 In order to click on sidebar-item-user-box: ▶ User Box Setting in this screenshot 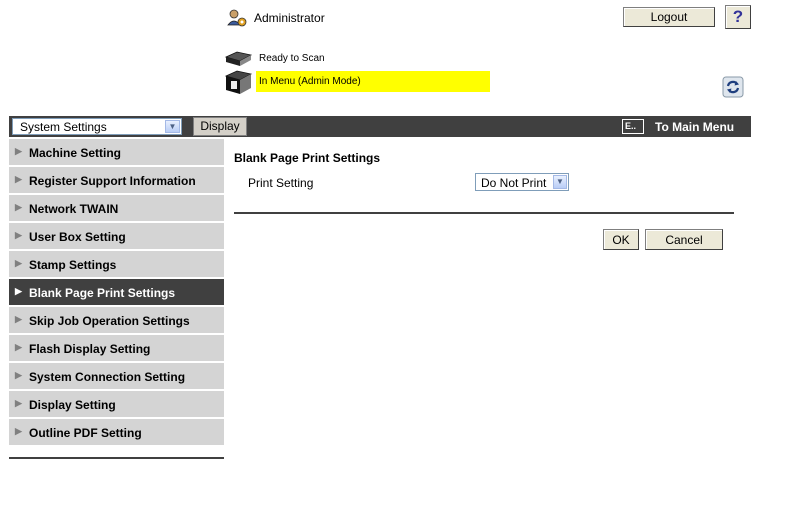, I will do `click(116, 236)`.